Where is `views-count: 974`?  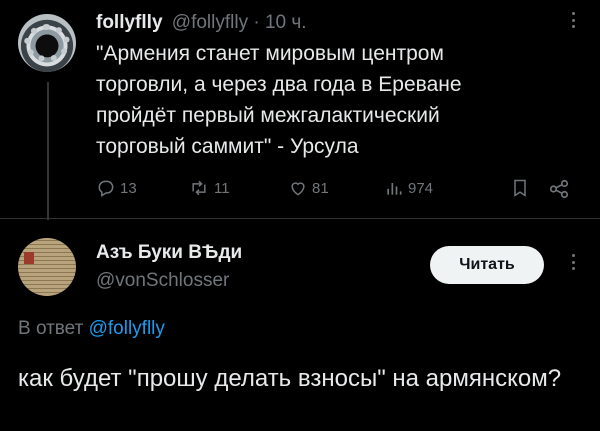 views-count: 974 is located at coordinates (421, 188).